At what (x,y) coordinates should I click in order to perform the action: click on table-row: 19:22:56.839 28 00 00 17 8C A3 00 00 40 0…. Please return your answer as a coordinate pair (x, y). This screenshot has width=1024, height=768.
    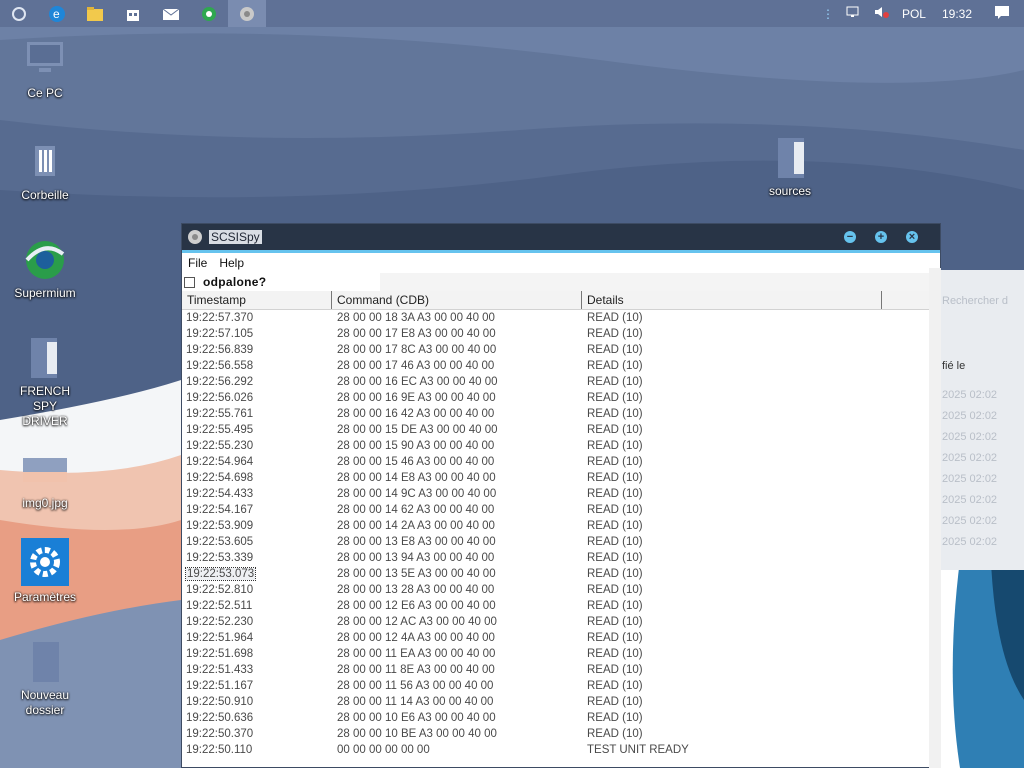
    Looking at the image, I should click on (556, 350).